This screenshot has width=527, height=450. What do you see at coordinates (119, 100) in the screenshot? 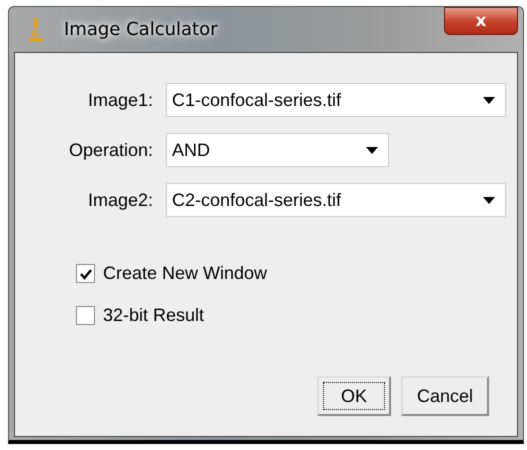
I see `field-label: Image1:` at bounding box center [119, 100].